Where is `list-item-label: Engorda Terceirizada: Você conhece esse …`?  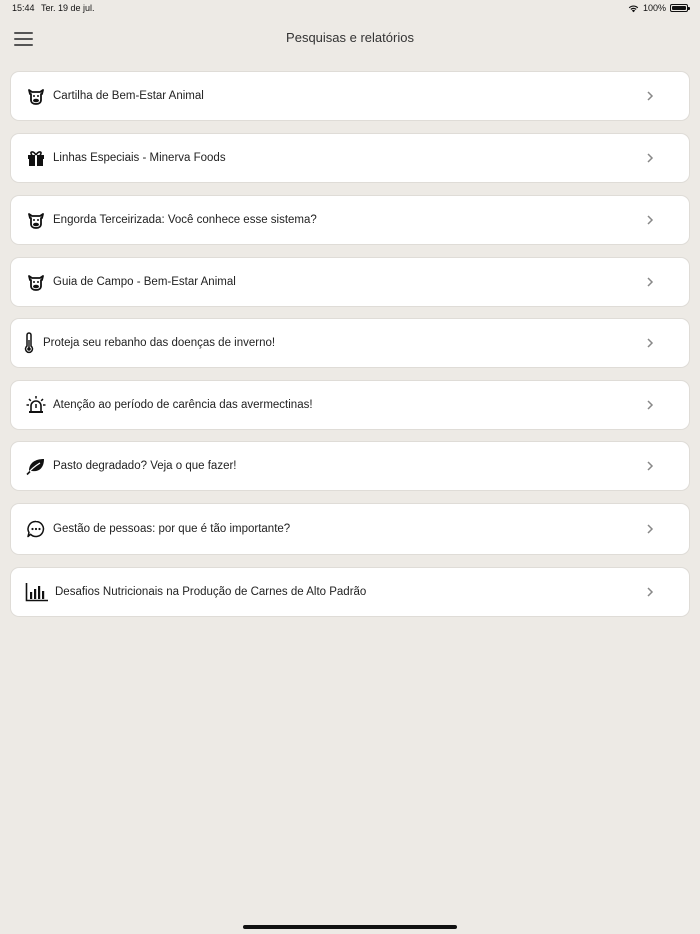
list-item-label: Engorda Terceirizada: Você conhece esse … is located at coordinates (185, 220).